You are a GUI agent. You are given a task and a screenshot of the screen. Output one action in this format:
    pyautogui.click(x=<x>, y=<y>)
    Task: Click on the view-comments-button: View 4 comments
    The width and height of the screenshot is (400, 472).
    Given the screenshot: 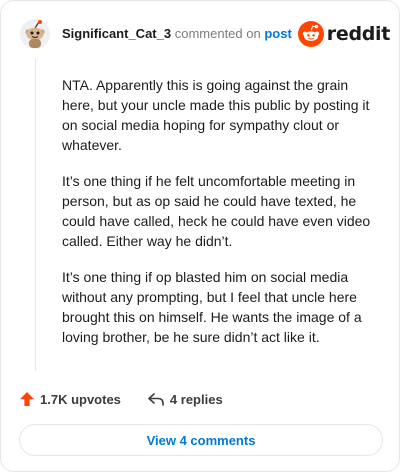 What is the action you would take?
    pyautogui.click(x=201, y=440)
    